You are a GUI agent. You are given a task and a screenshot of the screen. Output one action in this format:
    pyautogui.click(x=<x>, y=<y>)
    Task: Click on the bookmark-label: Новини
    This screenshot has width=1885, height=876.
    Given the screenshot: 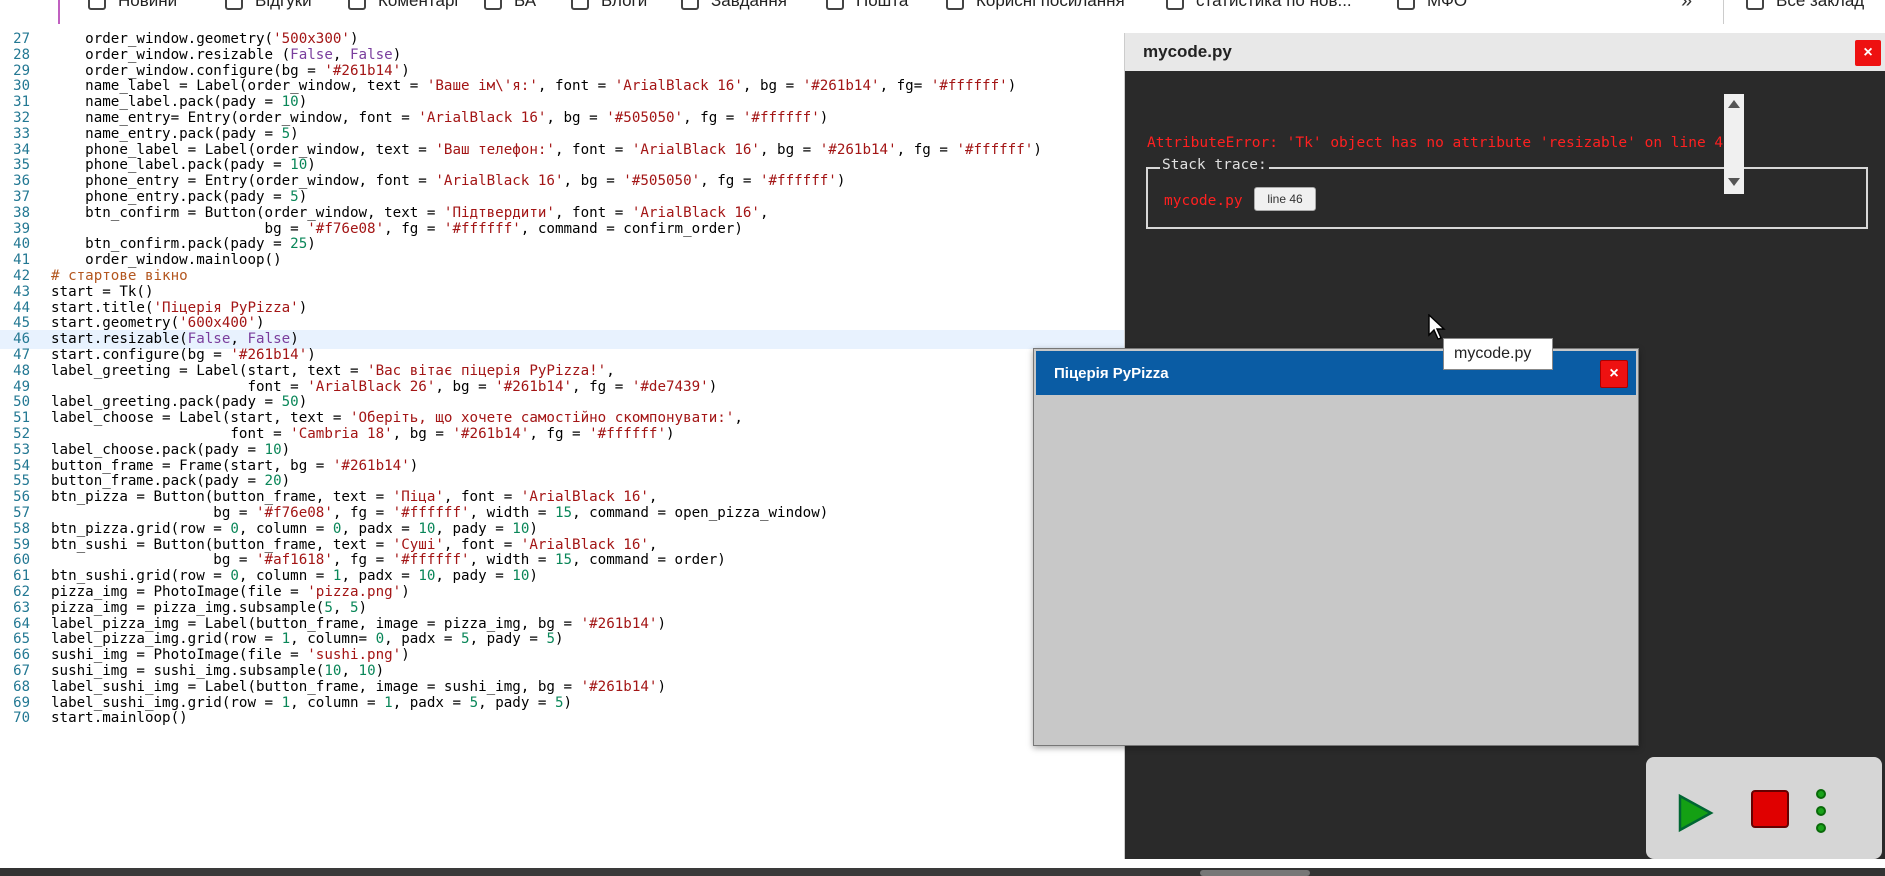 What is the action you would take?
    pyautogui.click(x=148, y=5)
    